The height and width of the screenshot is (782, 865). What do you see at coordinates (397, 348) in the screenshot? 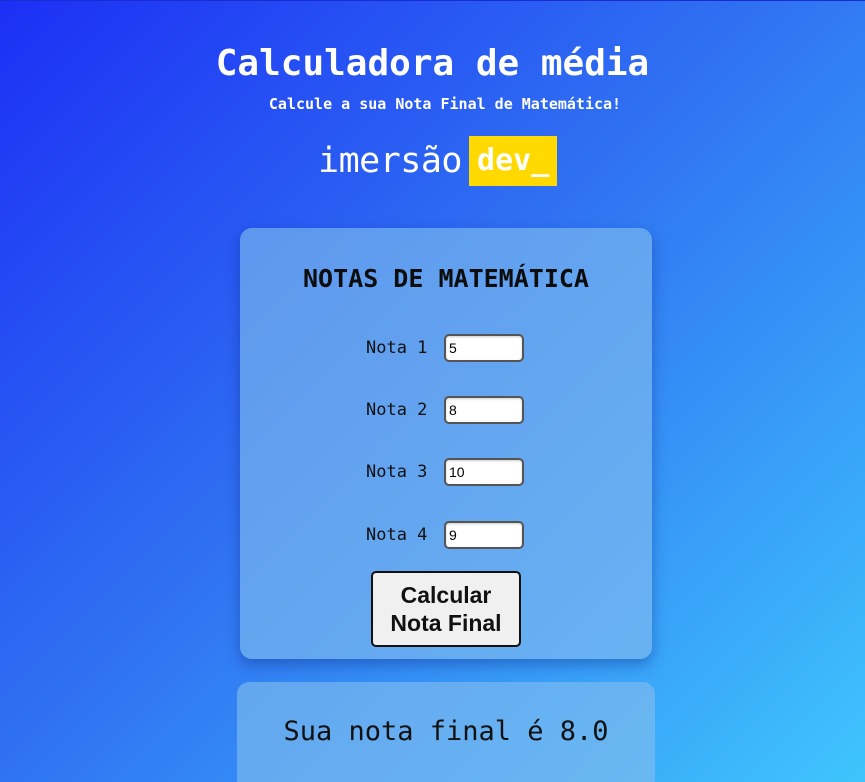
I see `grade-label-1: Nota 1` at bounding box center [397, 348].